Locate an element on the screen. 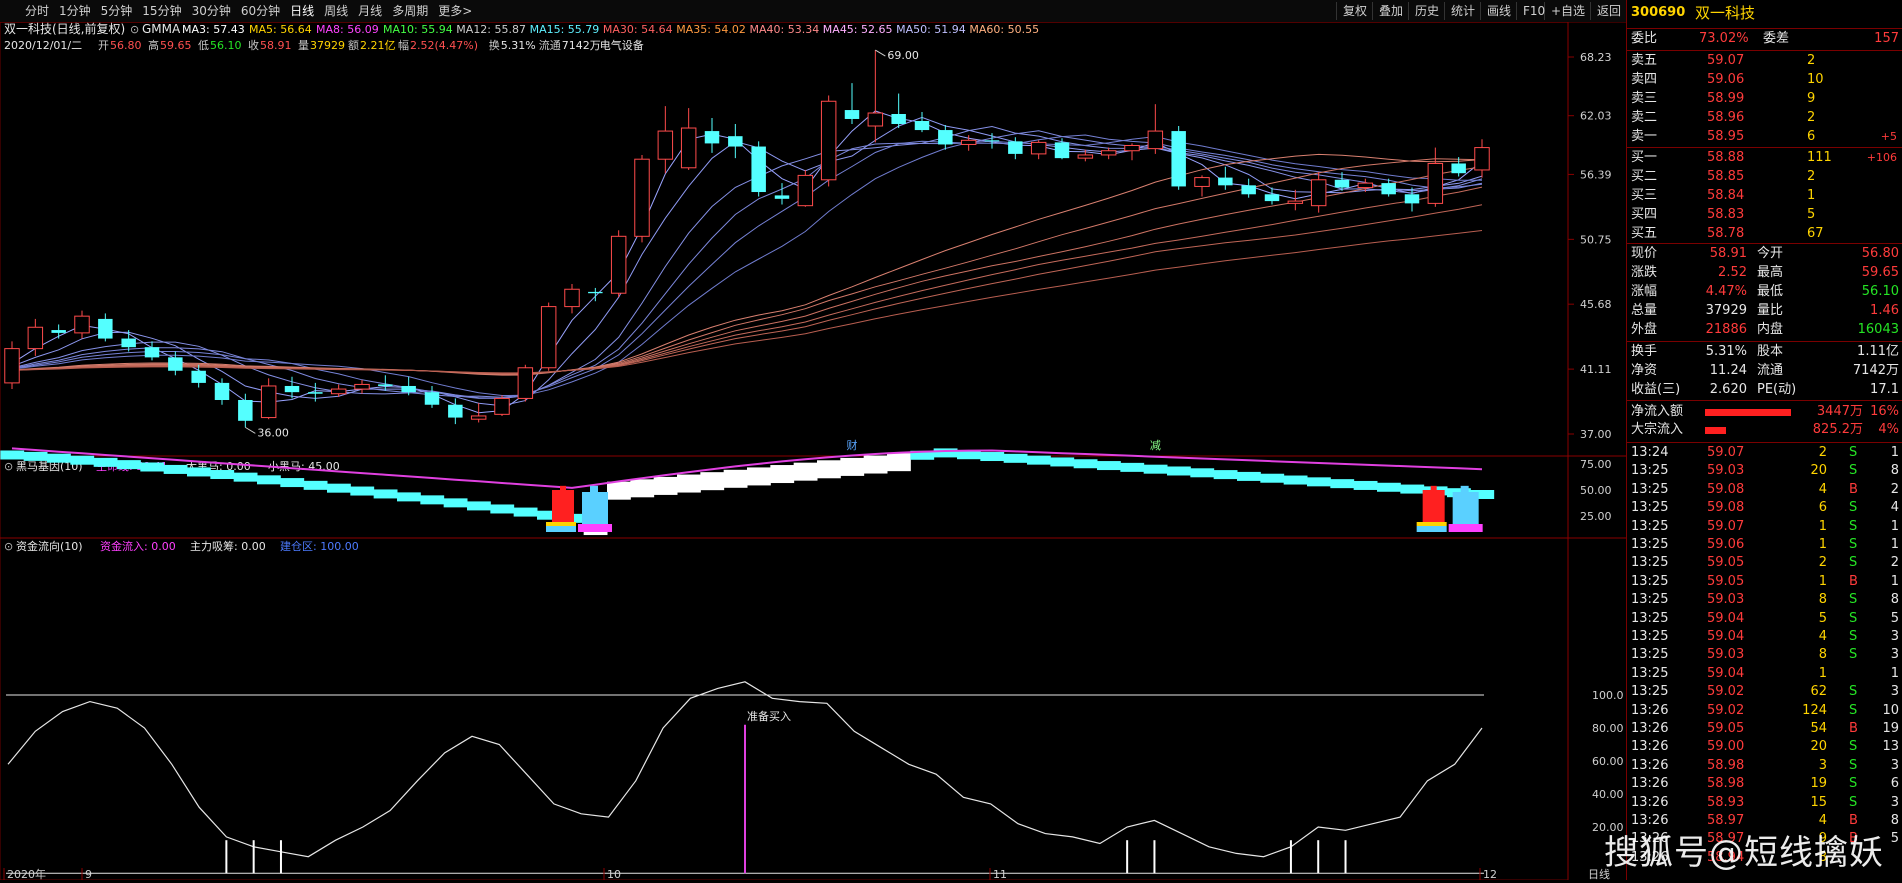  period-tab-4: 30分钟 is located at coordinates (211, 11).